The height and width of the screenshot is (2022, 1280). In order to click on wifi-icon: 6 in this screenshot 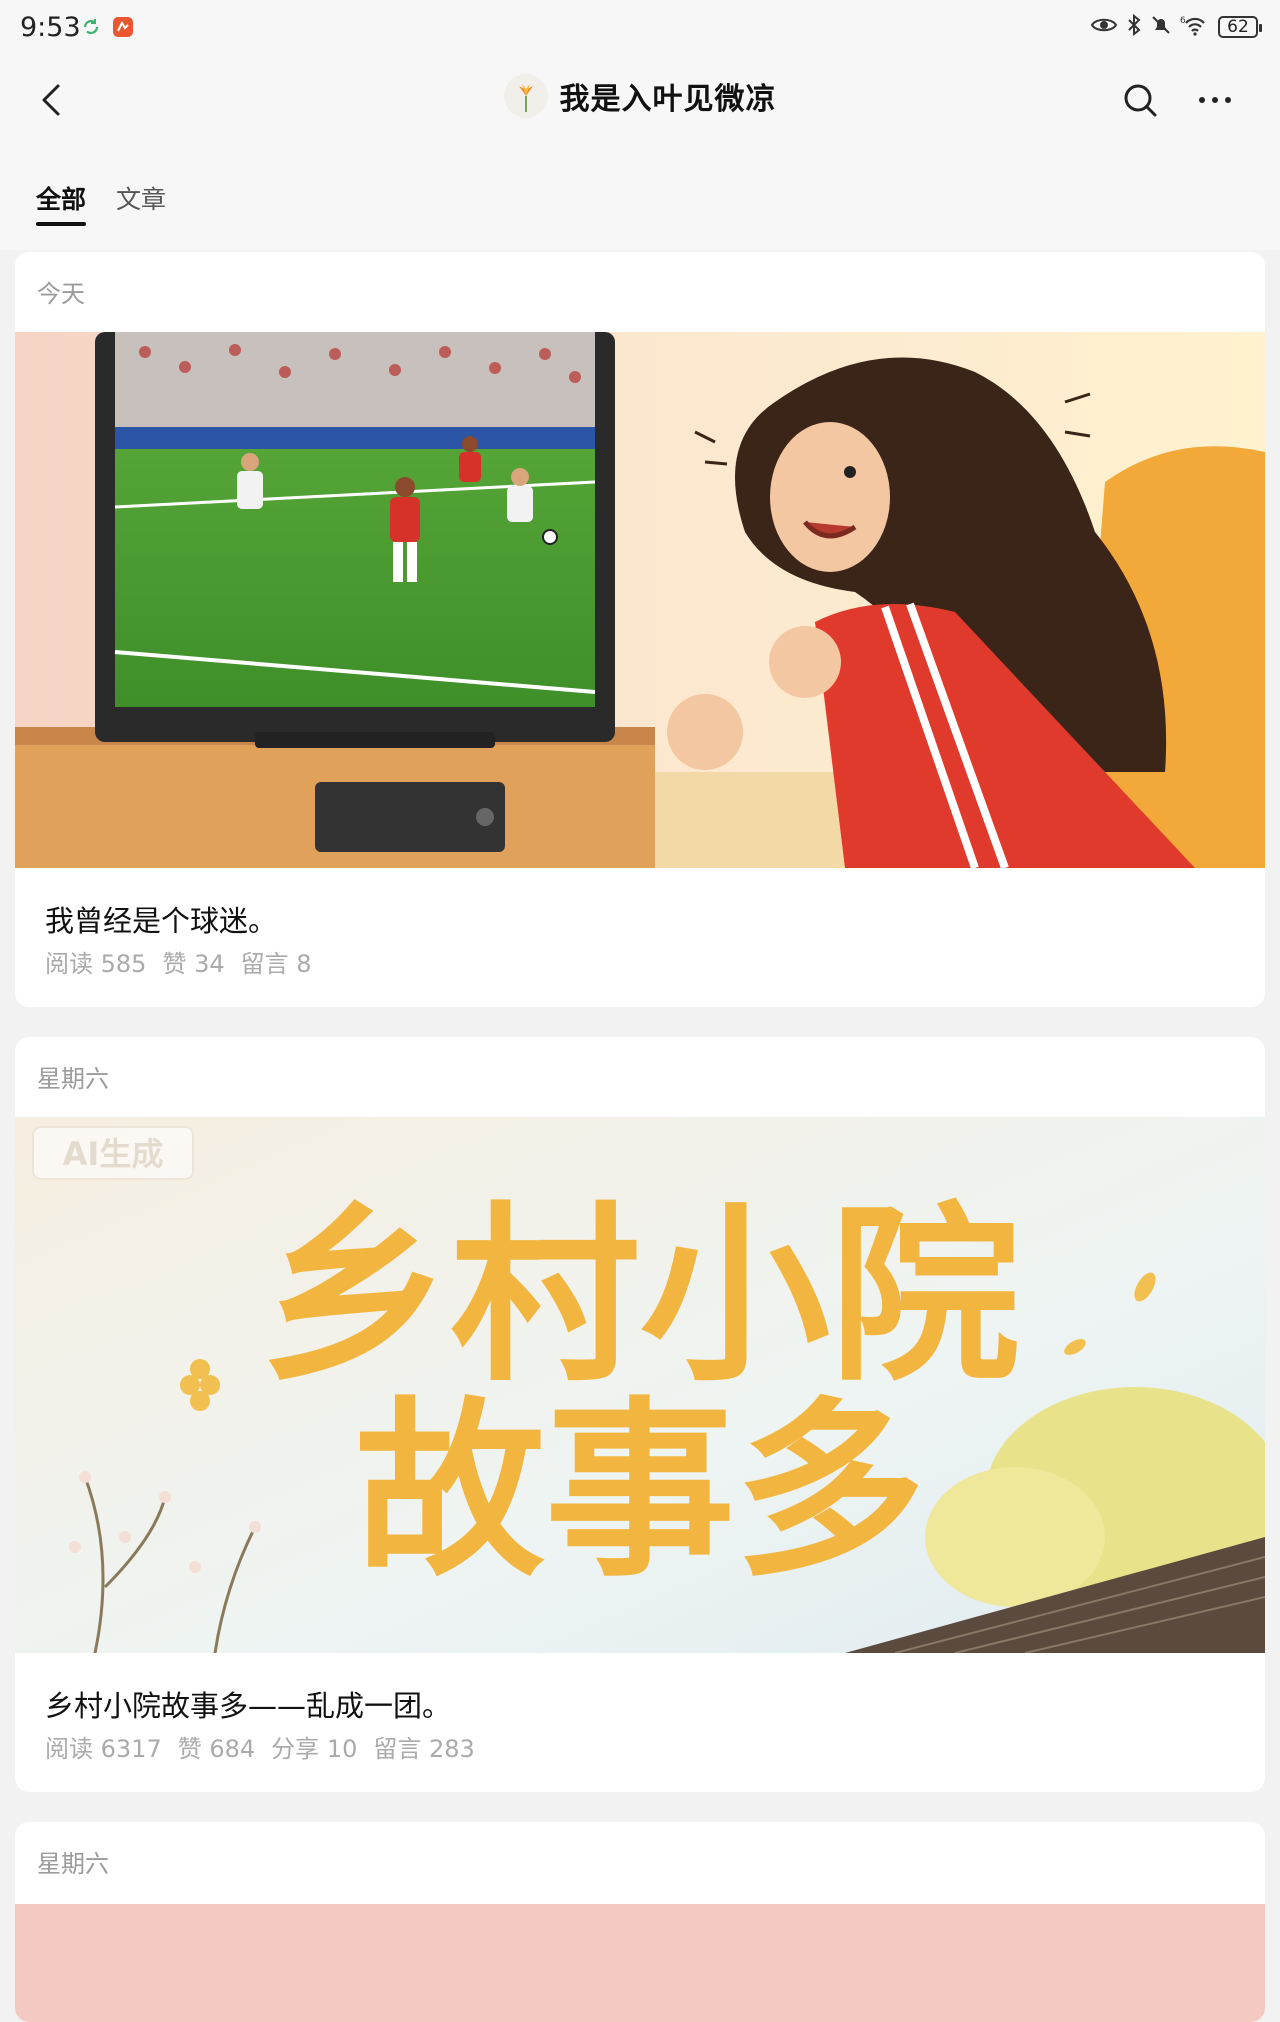, I will do `click(1195, 27)`.